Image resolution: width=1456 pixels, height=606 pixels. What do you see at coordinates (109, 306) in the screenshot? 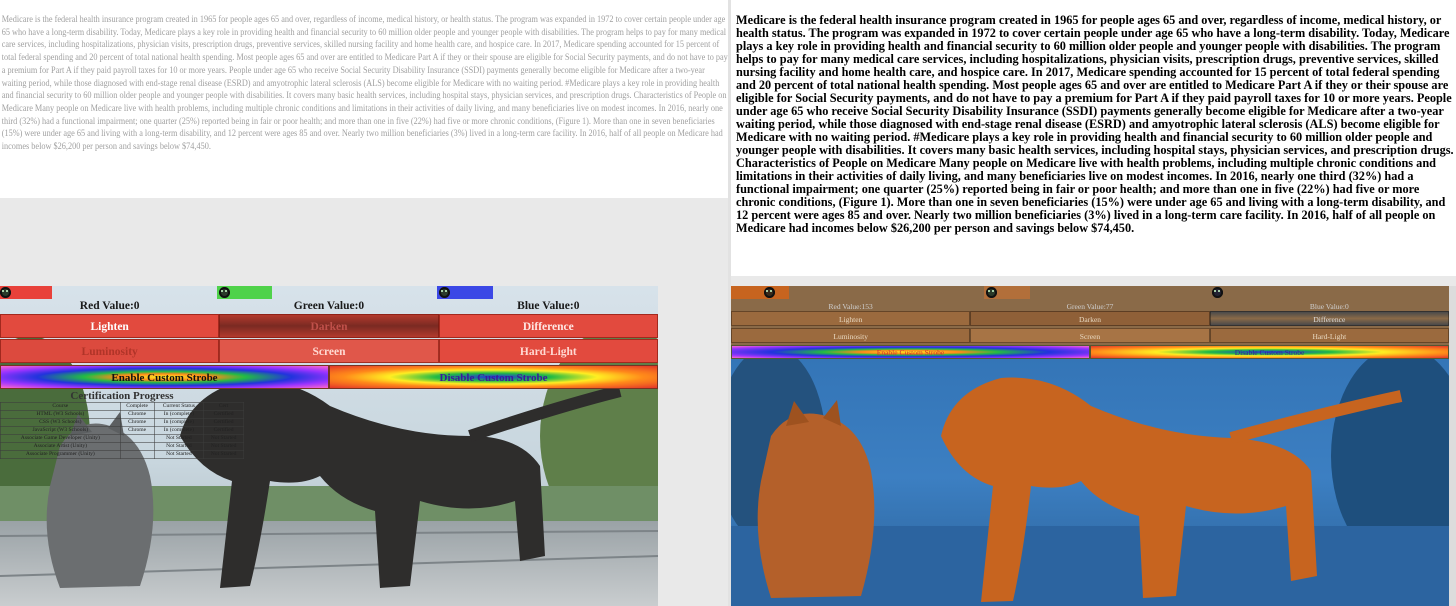
I see `red-value: Red Value:0` at bounding box center [109, 306].